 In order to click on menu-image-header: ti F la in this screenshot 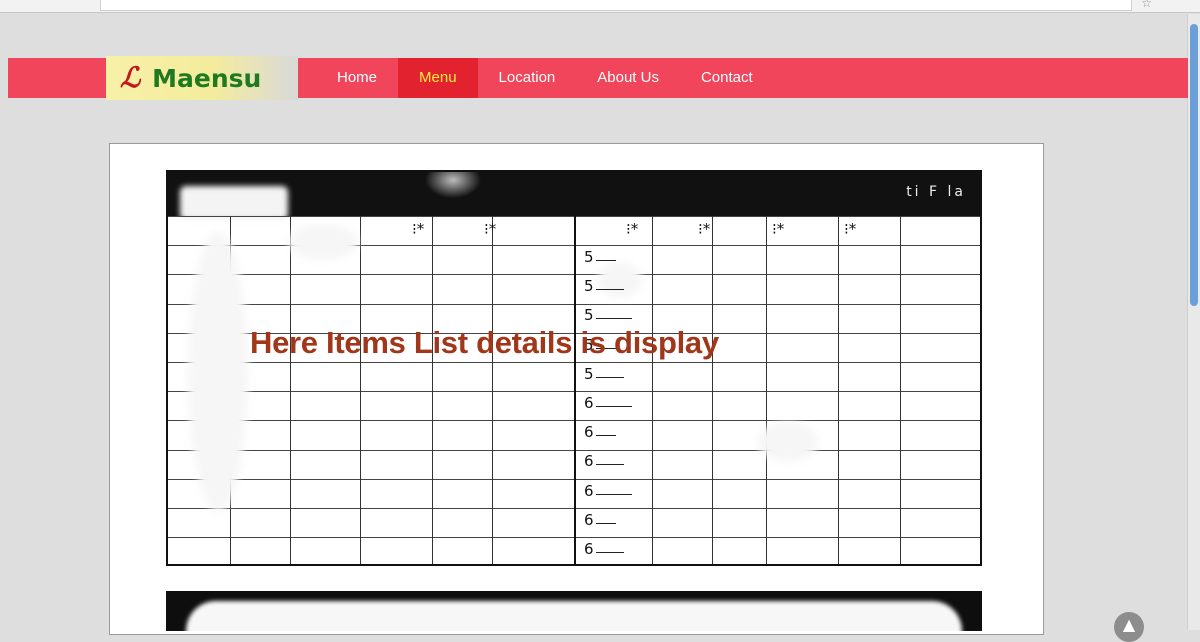, I will do `click(574, 196)`.